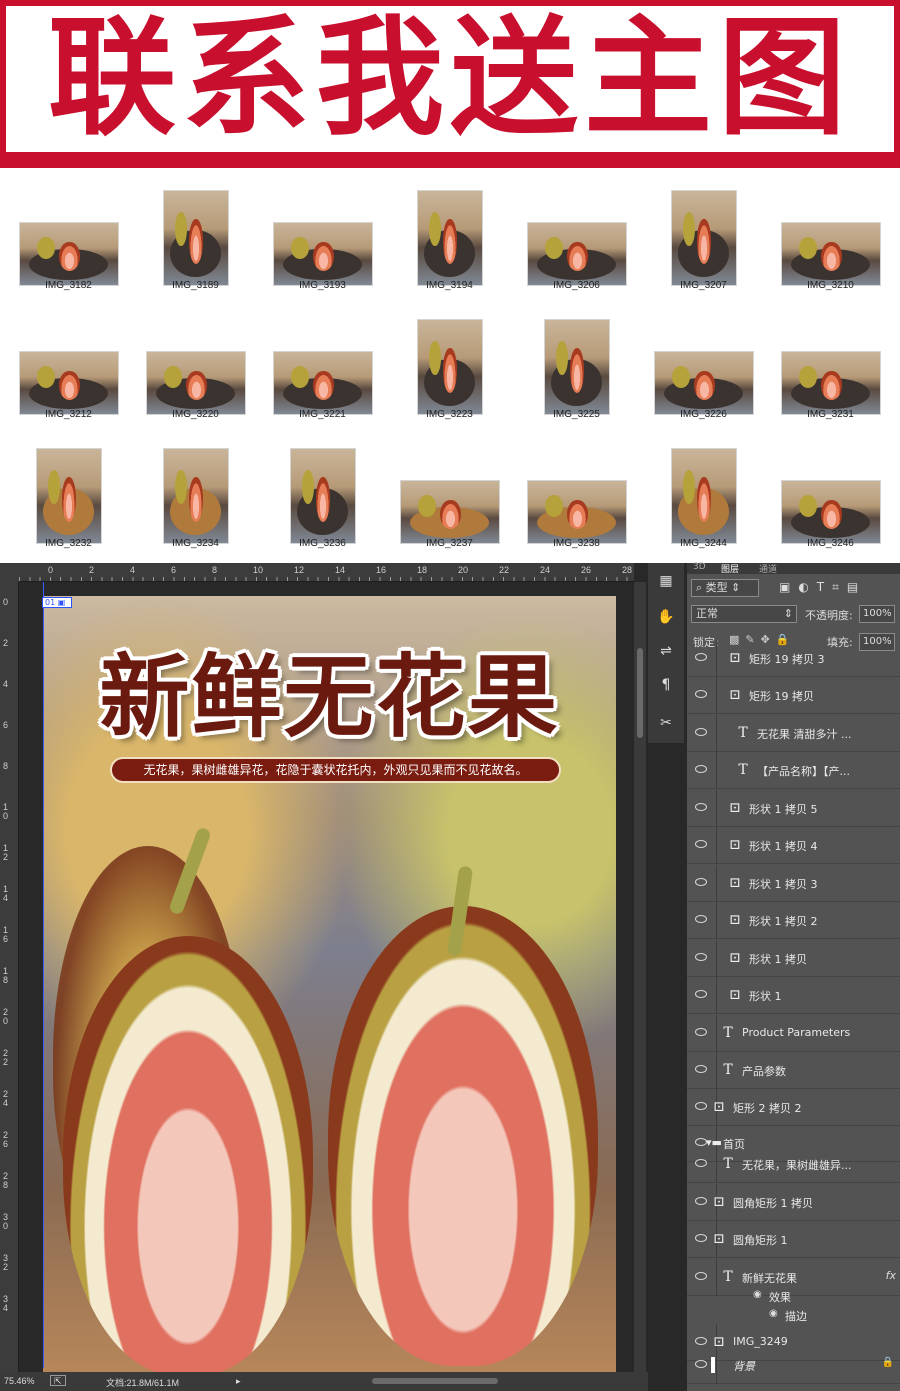  Describe the element at coordinates (449, 493) in the screenshot. I see `thumbnail-item: IMG_3237` at that location.